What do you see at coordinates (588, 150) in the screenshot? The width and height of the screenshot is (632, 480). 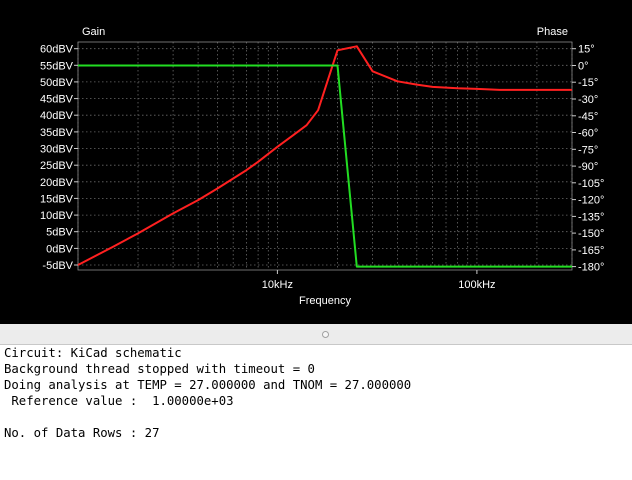 I see `y-right-tick-label: -75°` at bounding box center [588, 150].